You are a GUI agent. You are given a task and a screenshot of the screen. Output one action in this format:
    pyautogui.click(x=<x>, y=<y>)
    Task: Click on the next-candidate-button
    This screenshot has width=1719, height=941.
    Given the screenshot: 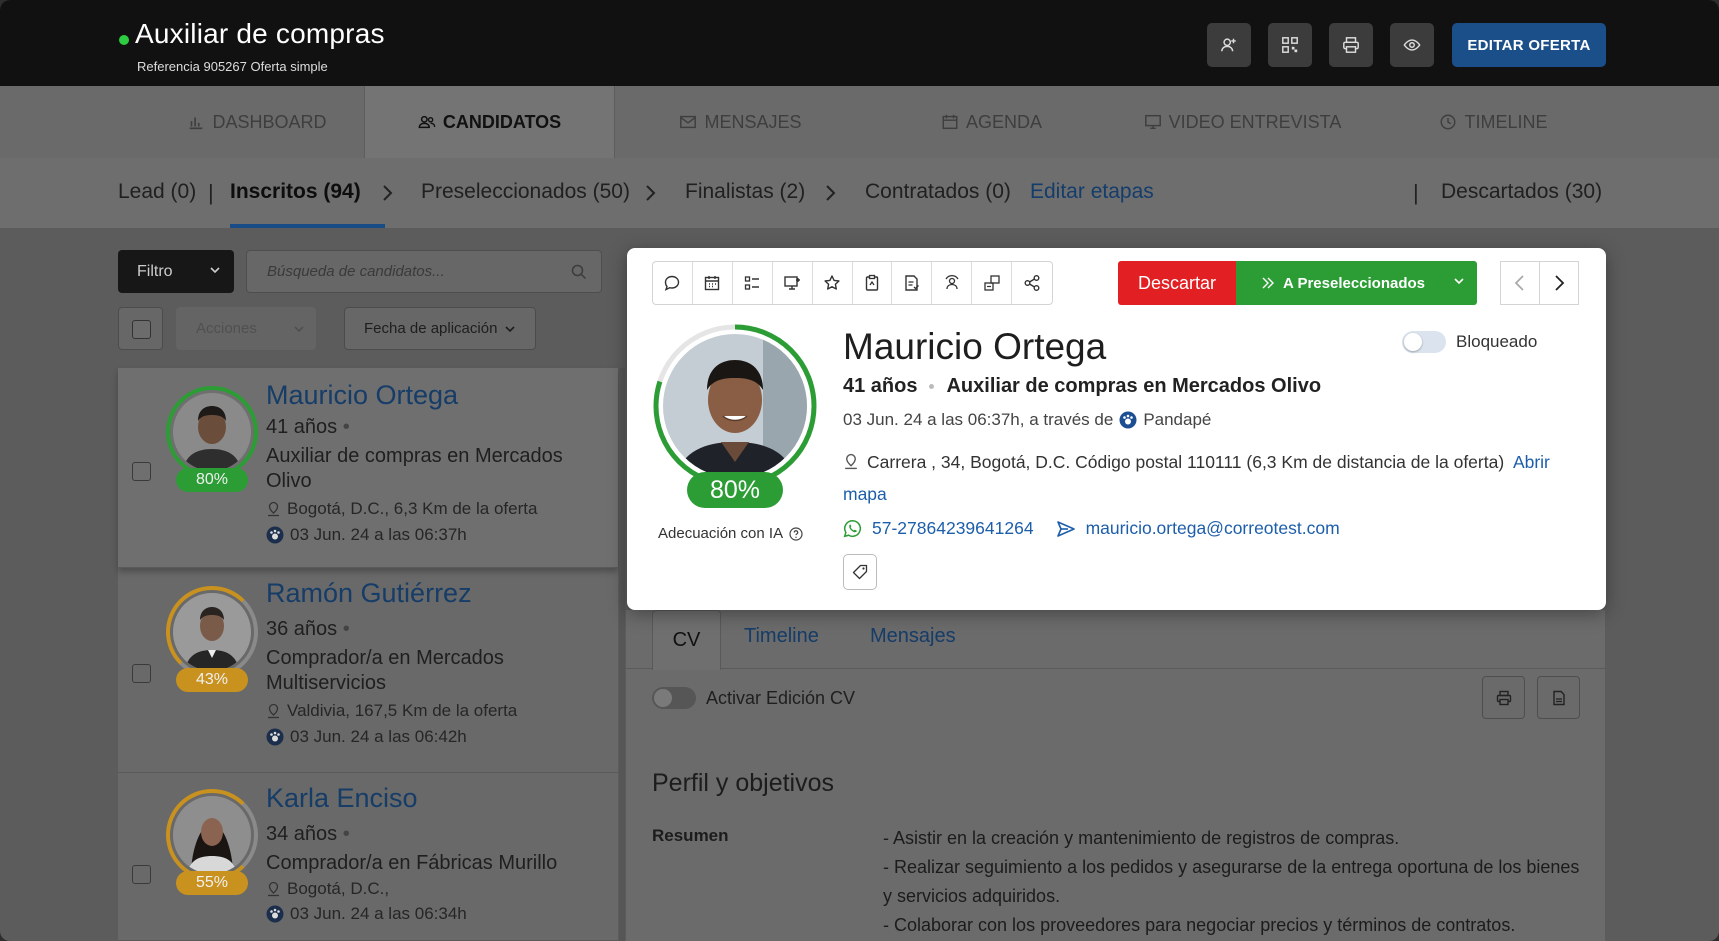 What is the action you would take?
    pyautogui.click(x=1559, y=283)
    